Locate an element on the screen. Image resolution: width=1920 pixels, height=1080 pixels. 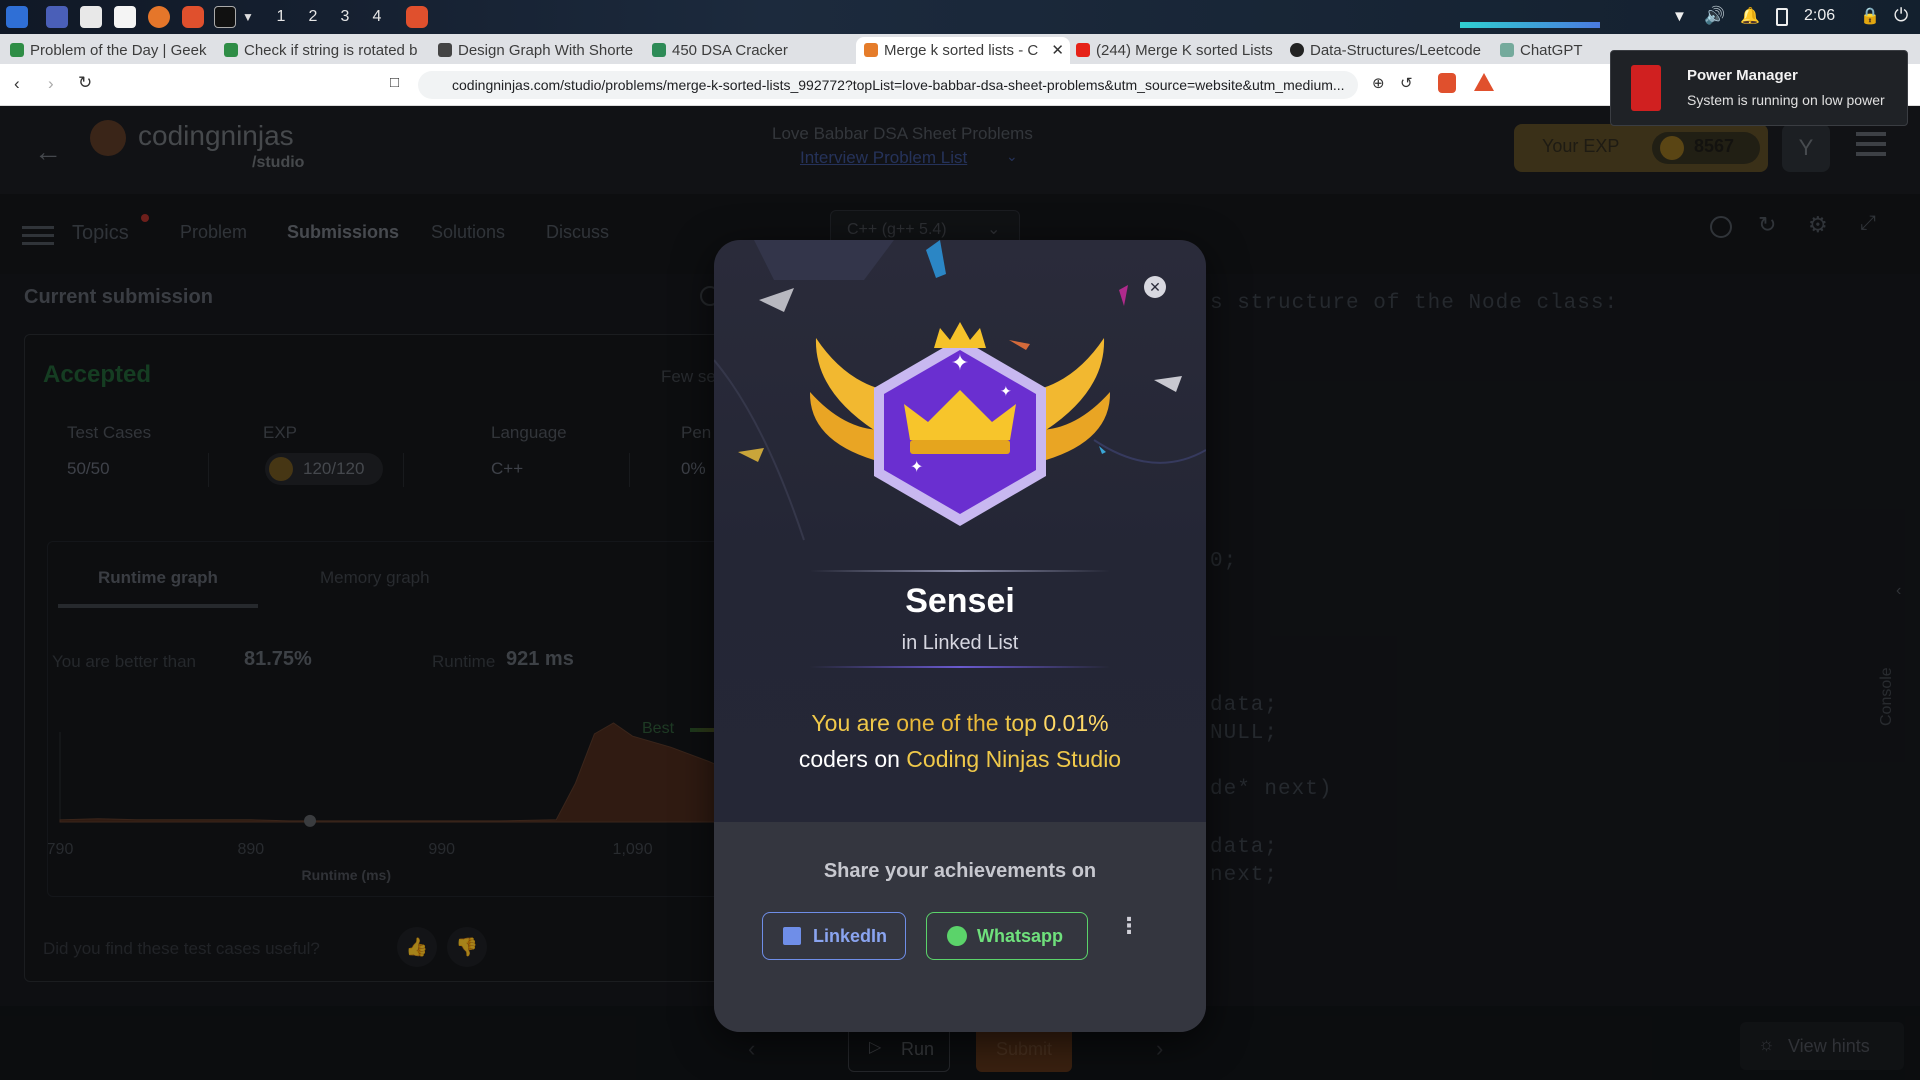
close-icon: ✕ is located at coordinates (1155, 287).